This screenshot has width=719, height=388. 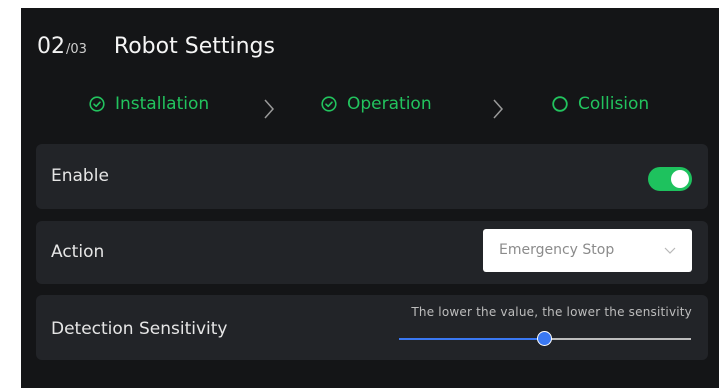 I want to click on chevron-down-icon, so click(x=670, y=250).